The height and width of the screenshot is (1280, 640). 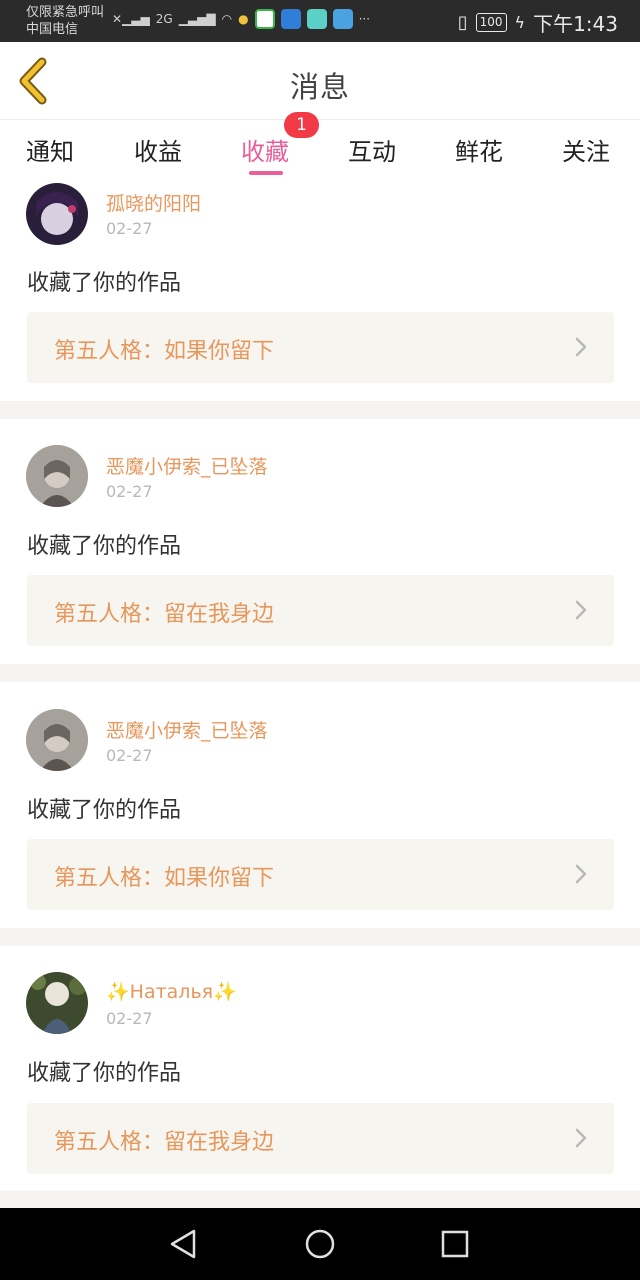 I want to click on status-icons: ✕▁▃▅ 2G ▁▃▅▇ ◠ ● ···, so click(x=241, y=19).